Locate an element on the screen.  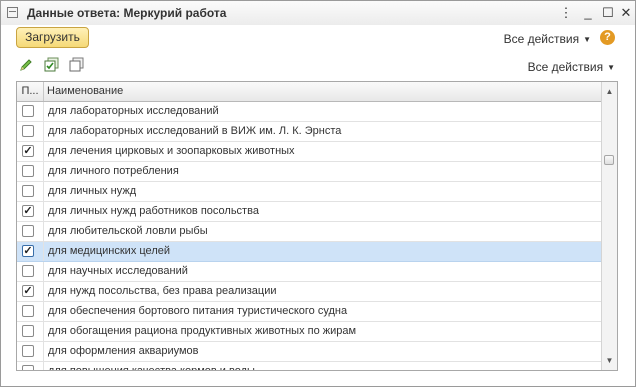
pencil-icon is located at coordinates (26, 65).